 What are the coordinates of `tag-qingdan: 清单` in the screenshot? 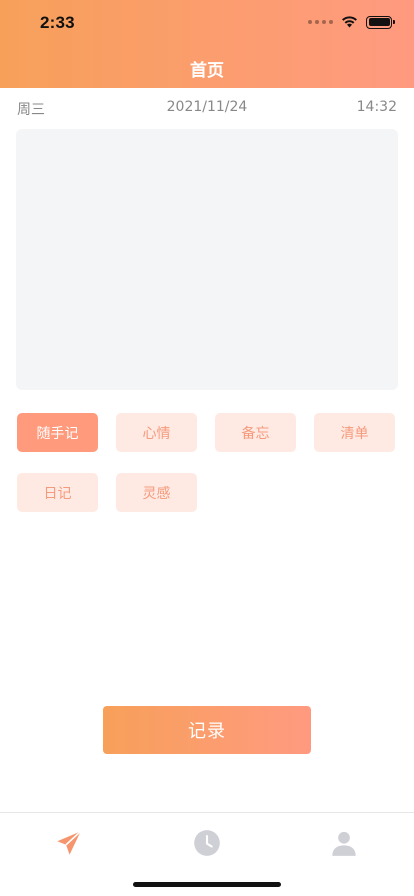 It's located at (354, 432).